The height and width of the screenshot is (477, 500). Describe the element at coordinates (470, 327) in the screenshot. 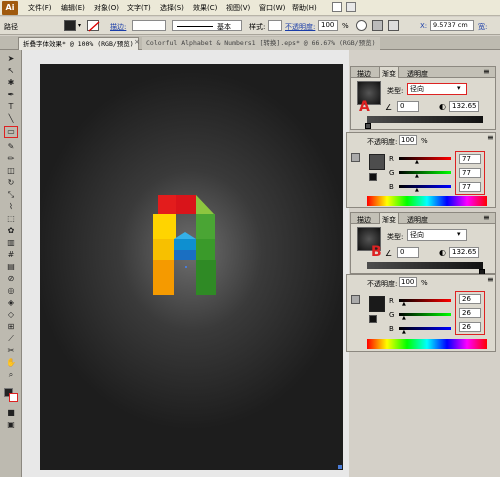

I see `b-field: 26` at that location.